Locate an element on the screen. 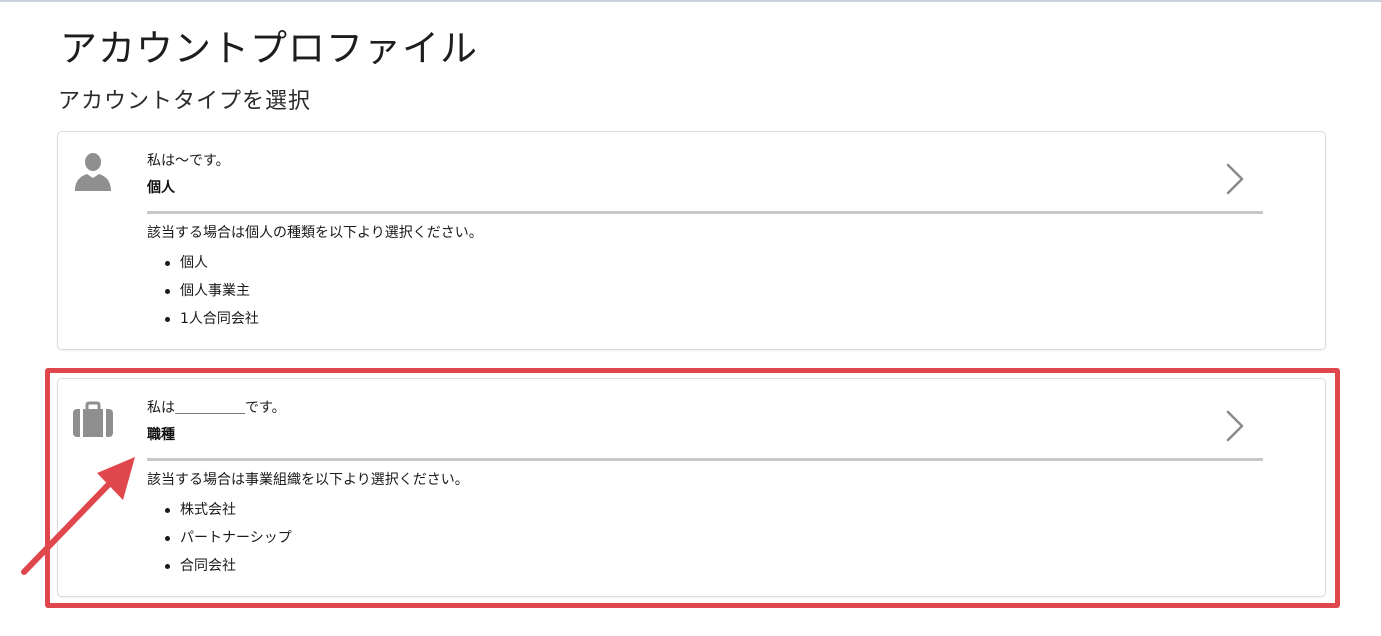 The width and height of the screenshot is (1381, 636). list-item: 個人 is located at coordinates (203, 263).